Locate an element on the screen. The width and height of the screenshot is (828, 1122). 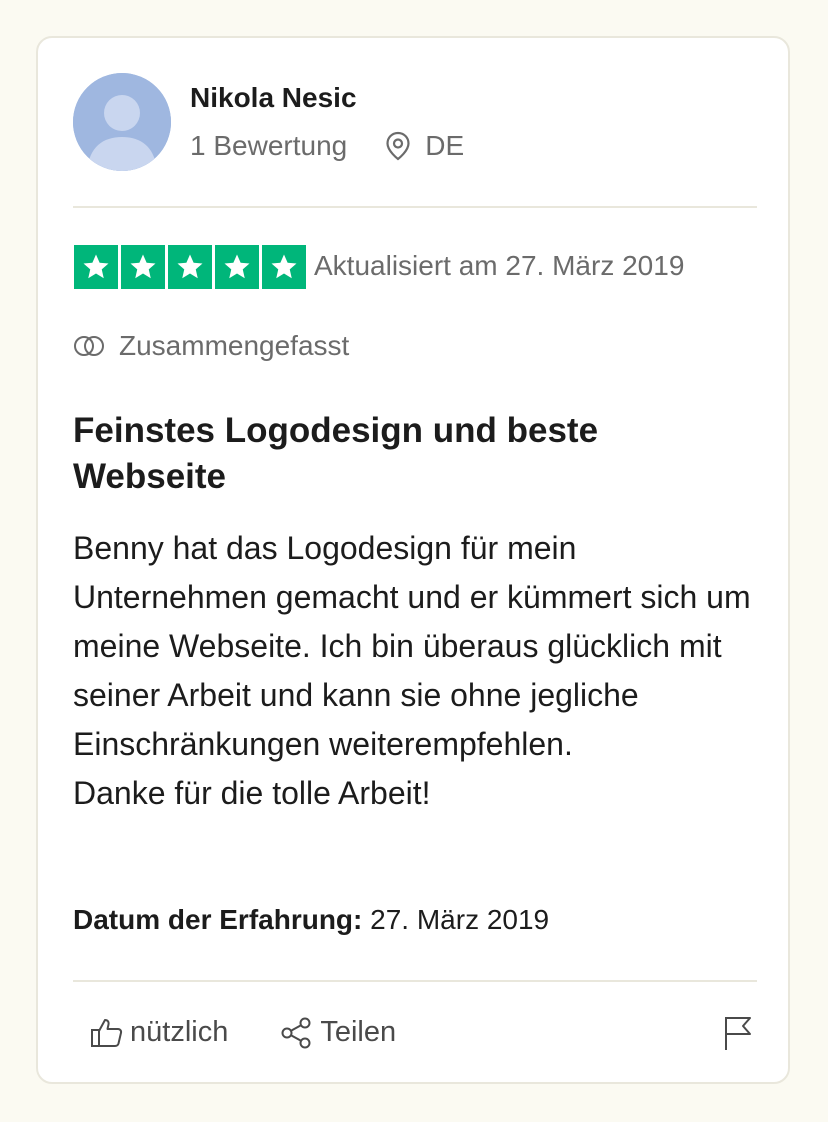
location-pin-icon is located at coordinates (398, 146).